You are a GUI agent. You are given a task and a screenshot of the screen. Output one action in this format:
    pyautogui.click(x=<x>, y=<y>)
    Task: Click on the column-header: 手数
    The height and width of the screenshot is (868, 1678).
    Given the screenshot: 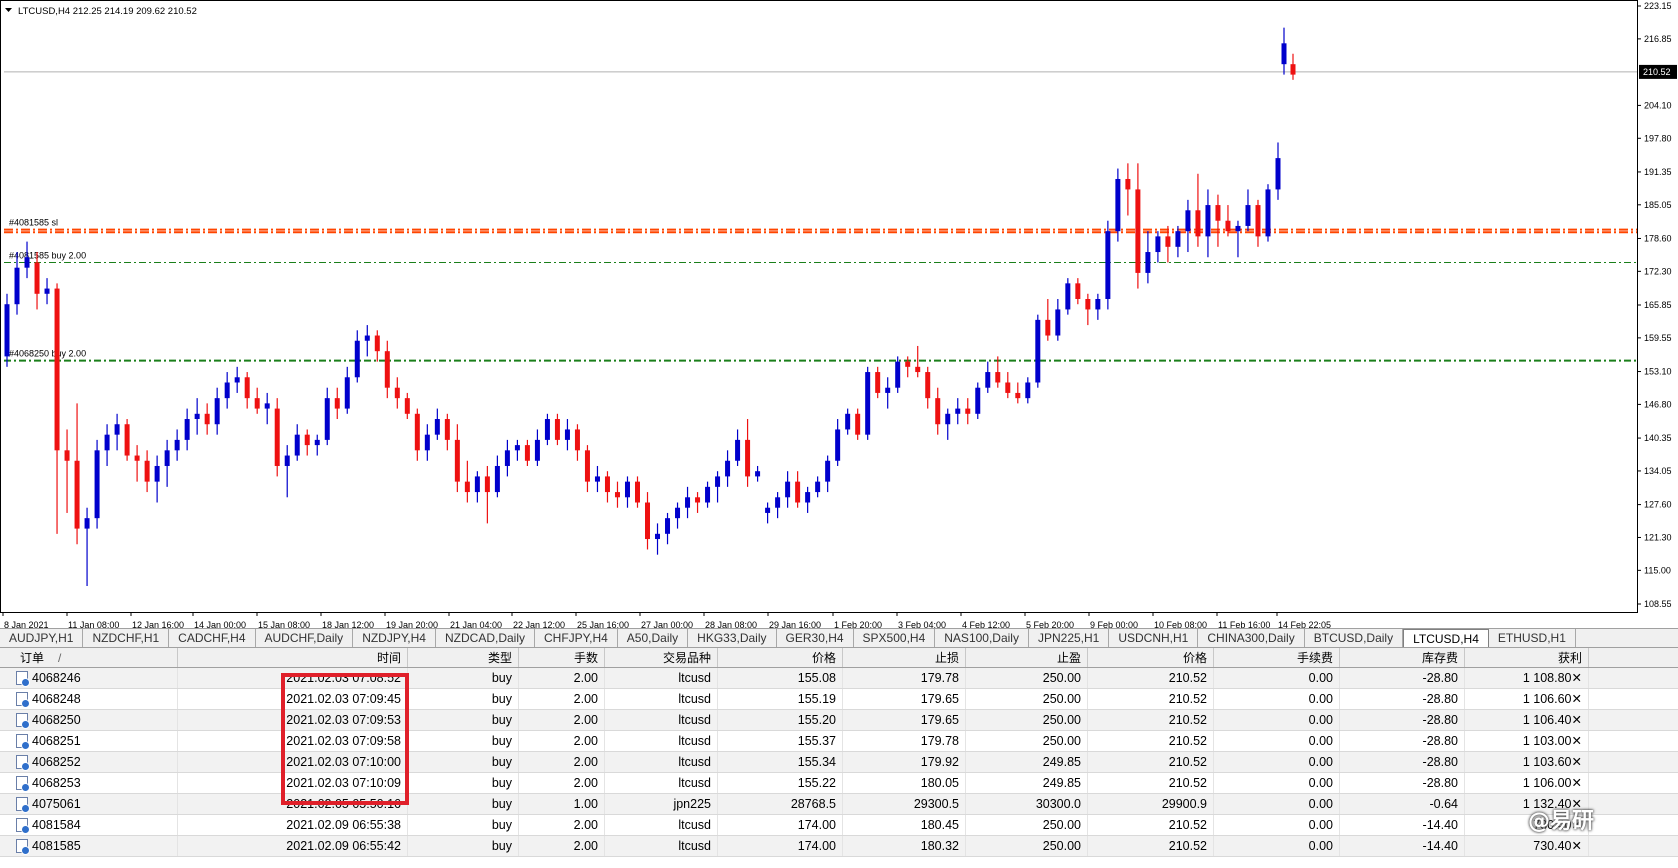 What is the action you would take?
    pyautogui.click(x=562, y=657)
    